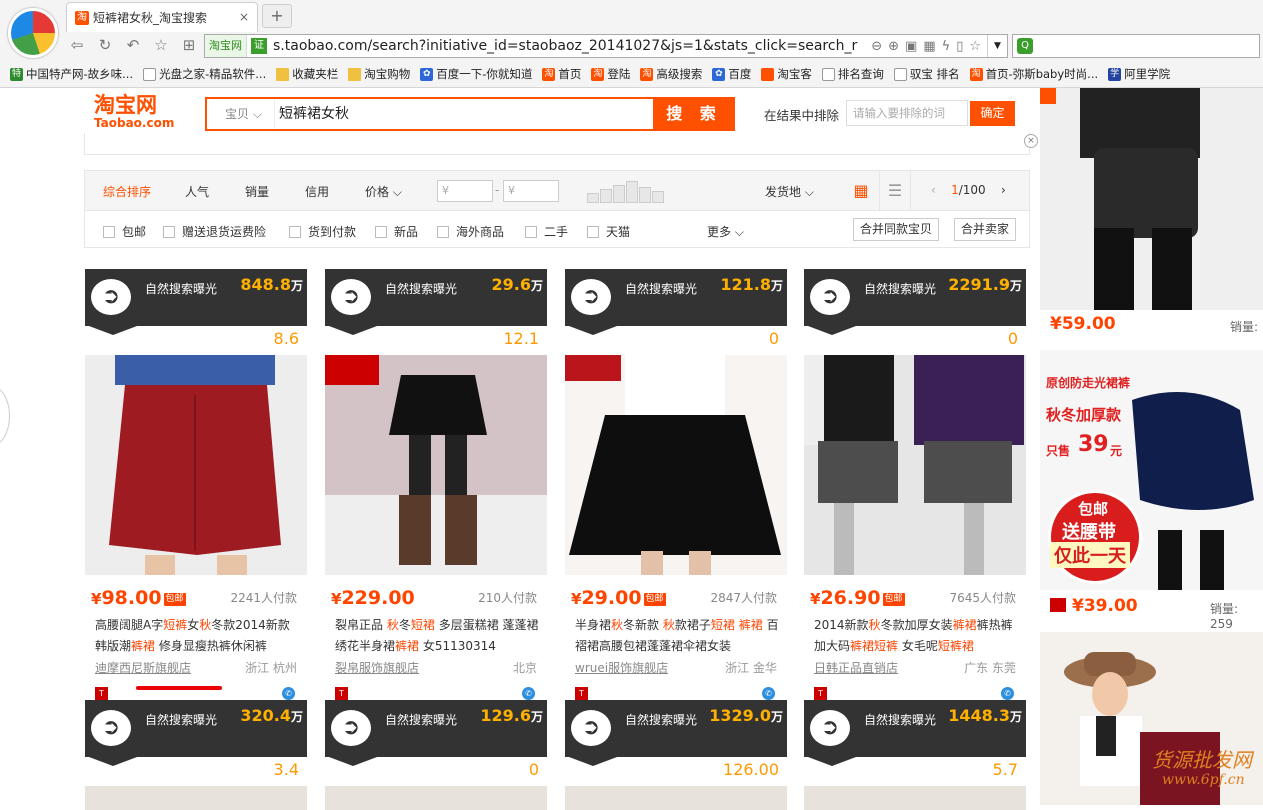  Describe the element at coordinates (226, 46) in the screenshot. I see `site-identity-label: 淘宝网` at that location.